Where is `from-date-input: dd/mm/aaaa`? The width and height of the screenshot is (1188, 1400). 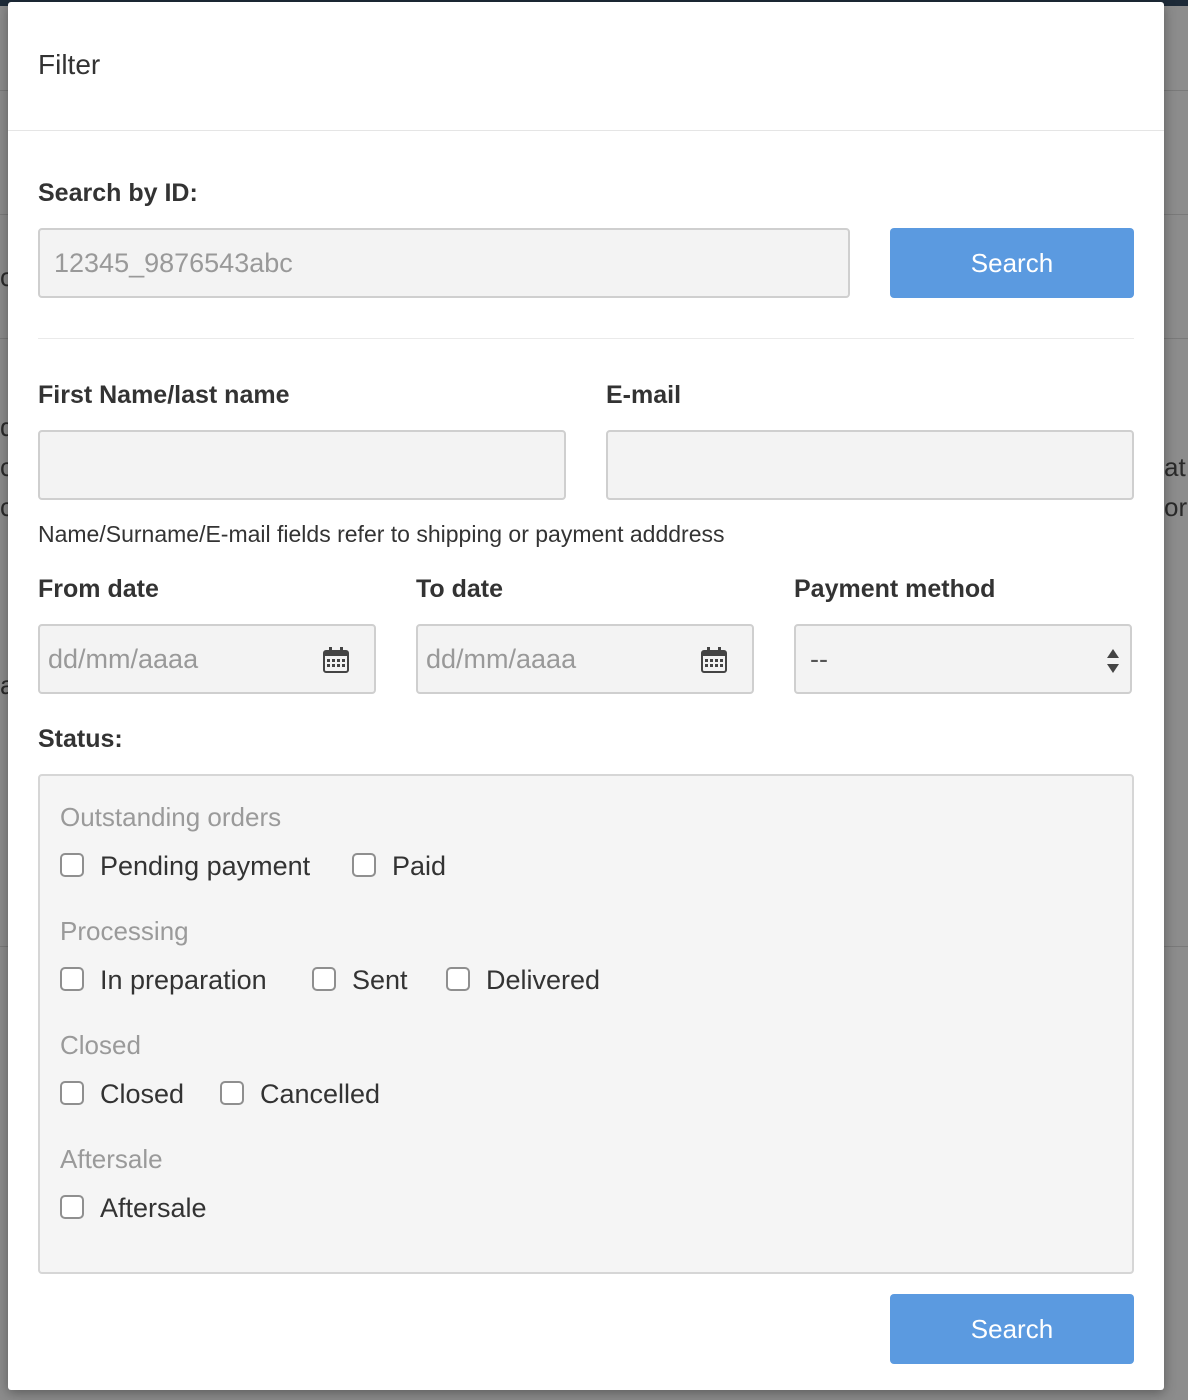 from-date-input: dd/mm/aaaa is located at coordinates (207, 659).